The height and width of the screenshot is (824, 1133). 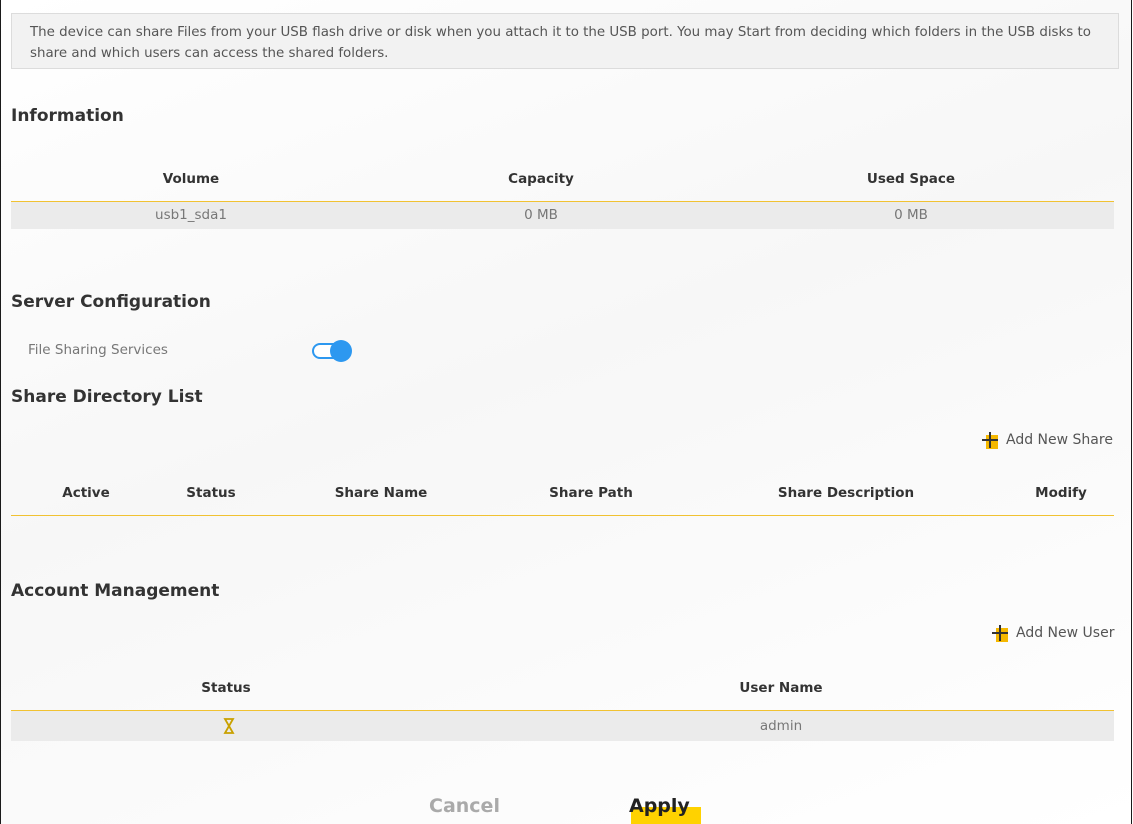 I want to click on volume-cell: usb1_sda1, so click(x=191, y=215).